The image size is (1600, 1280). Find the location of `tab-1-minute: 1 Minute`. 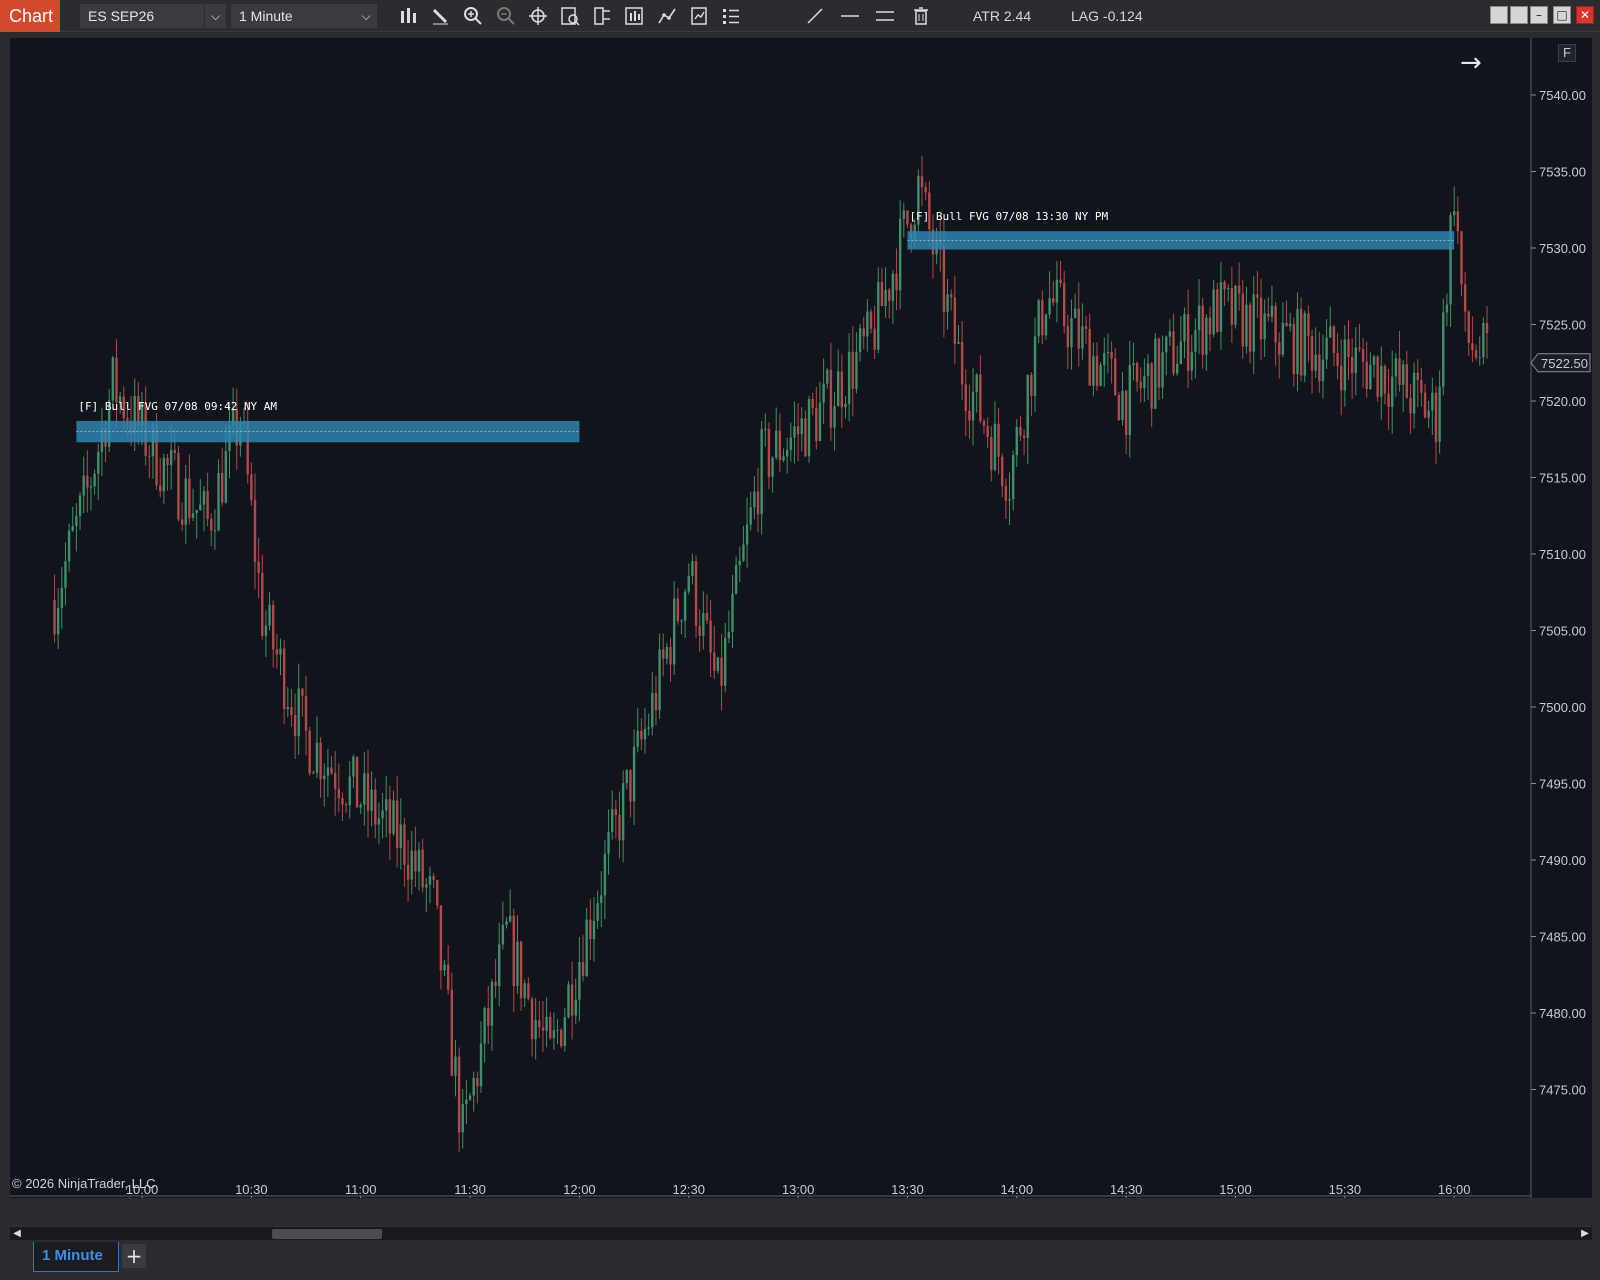

tab-1-minute: 1 Minute is located at coordinates (76, 1257).